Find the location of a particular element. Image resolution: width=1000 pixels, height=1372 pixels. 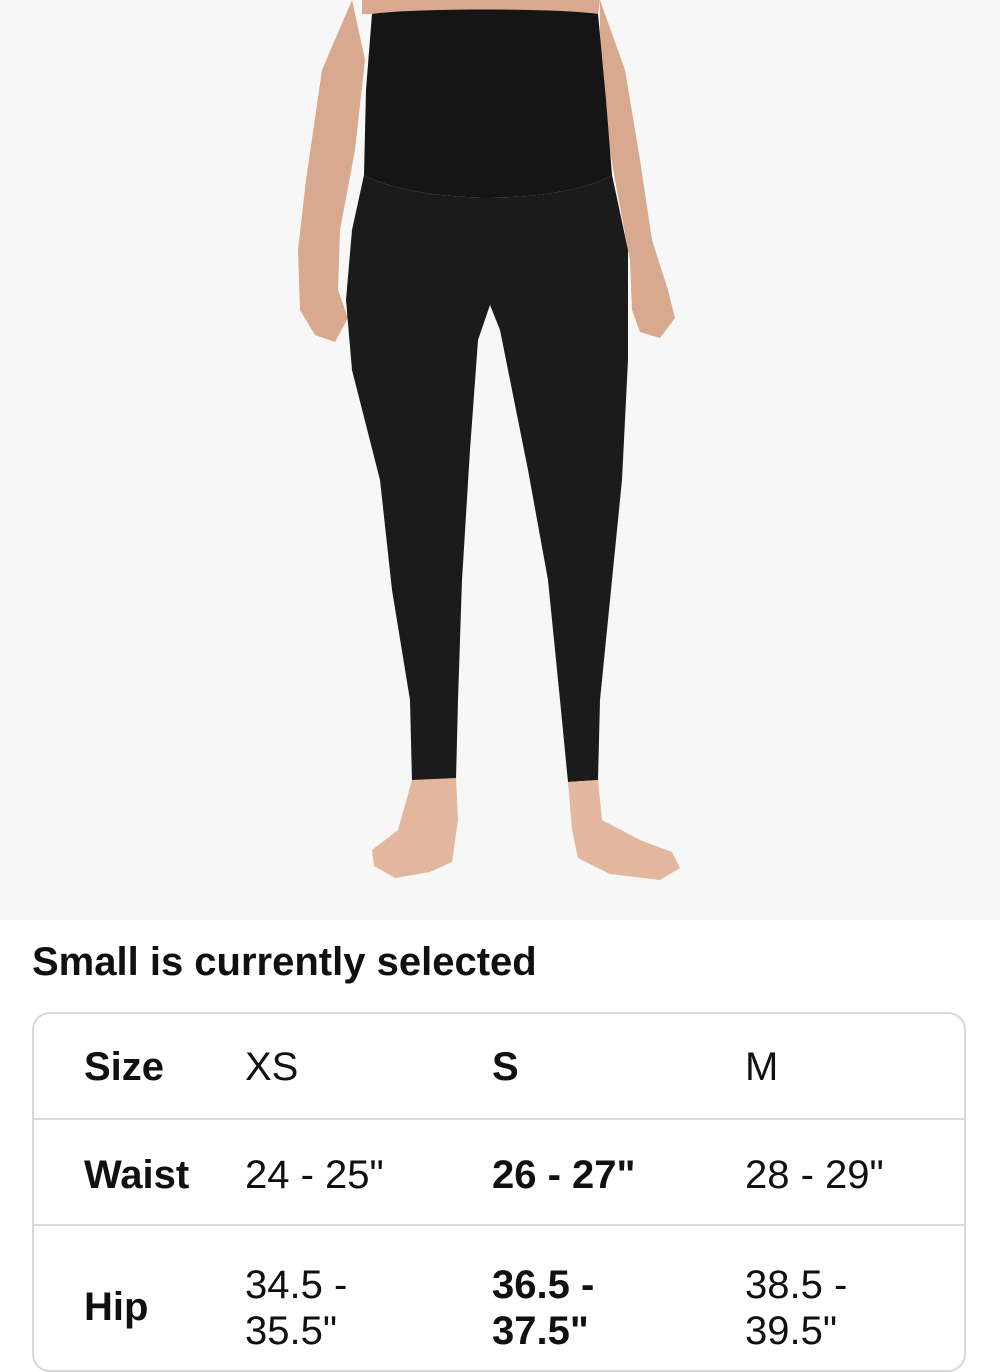

hip-xs-value: 34.5 - 35.5" is located at coordinates (296, 1308).